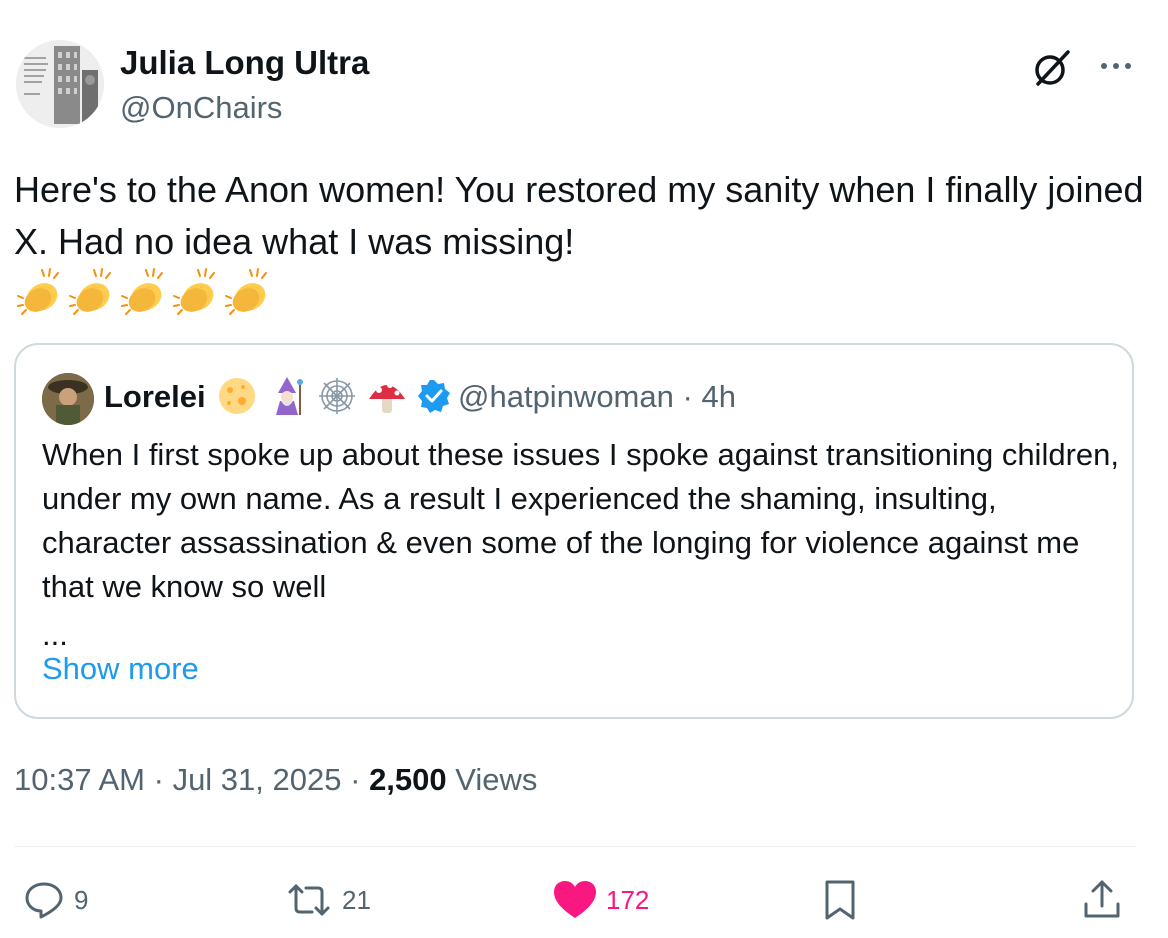 The image size is (1168, 938). I want to click on spider-web-icon, so click(337, 396).